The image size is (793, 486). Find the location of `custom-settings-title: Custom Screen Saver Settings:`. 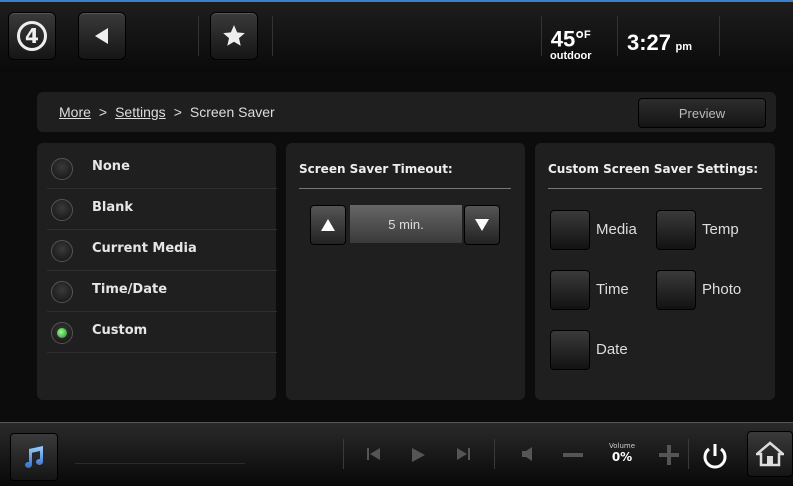

custom-settings-title: Custom Screen Saver Settings: is located at coordinates (653, 169).